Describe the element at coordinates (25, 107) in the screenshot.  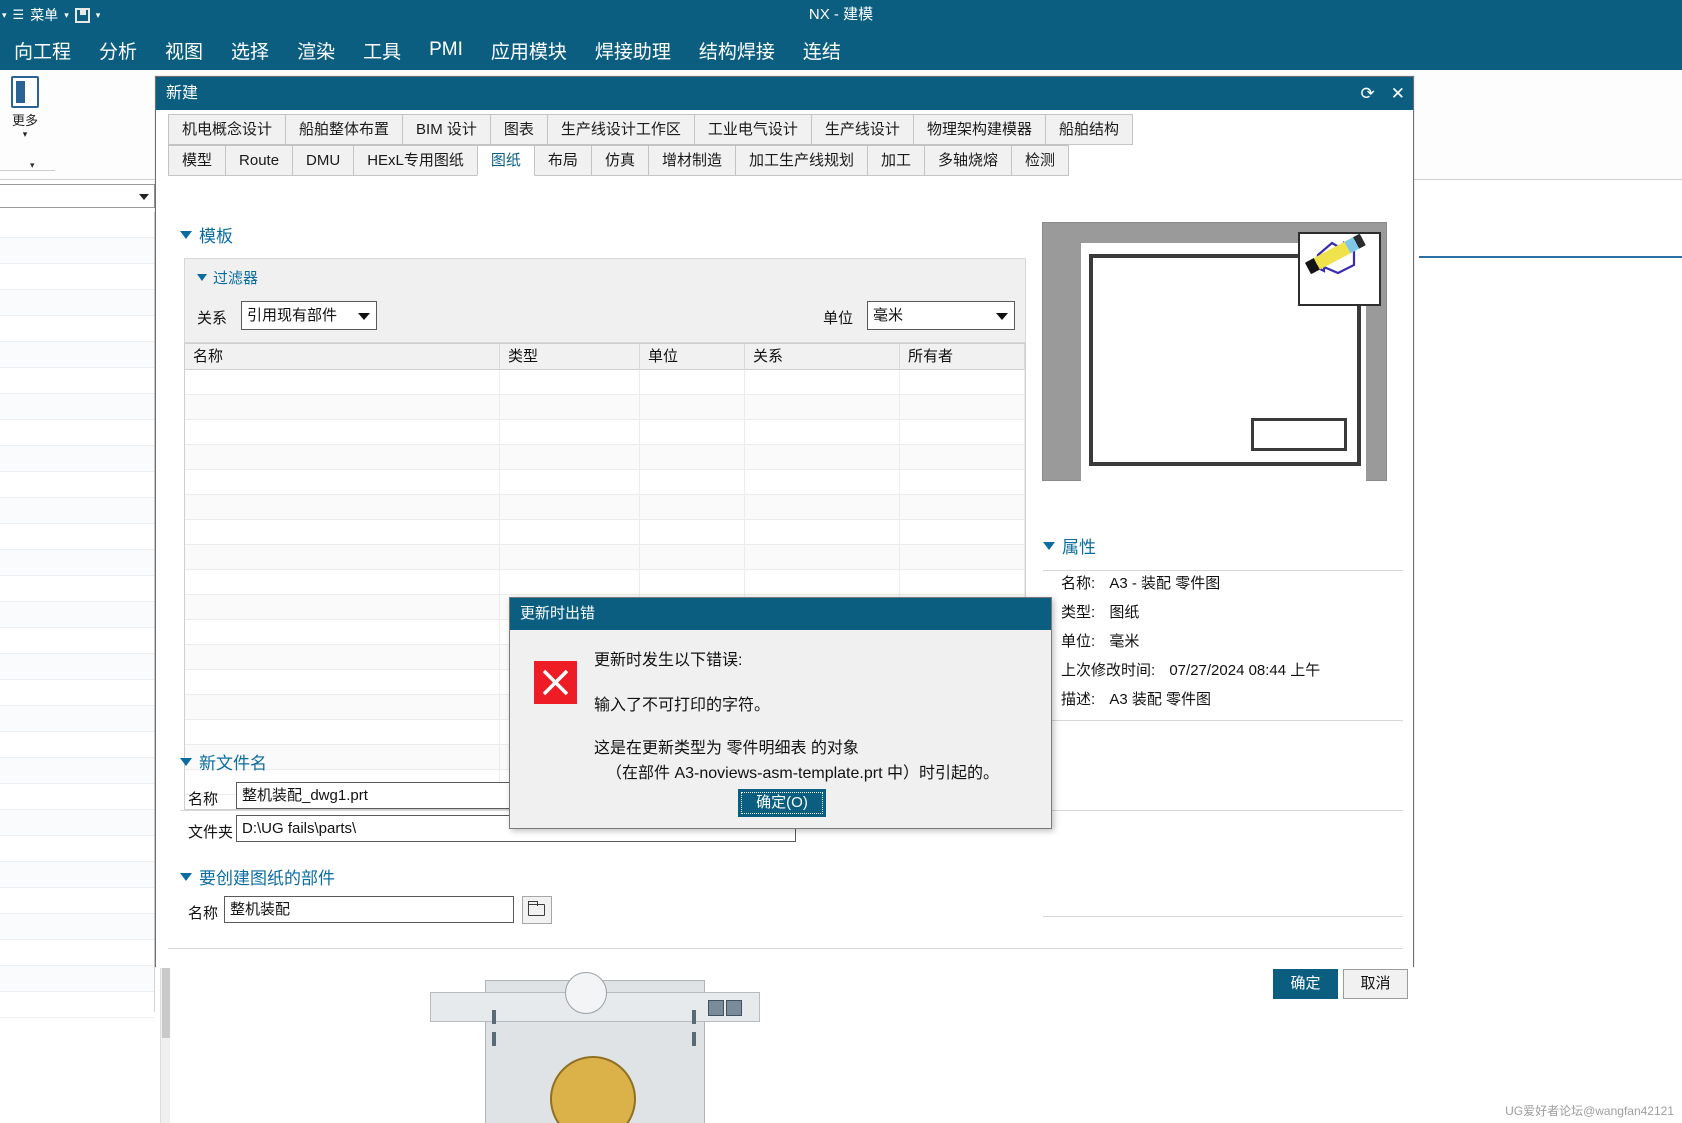
I see `ribbon-more-button: 更多 ▾` at that location.